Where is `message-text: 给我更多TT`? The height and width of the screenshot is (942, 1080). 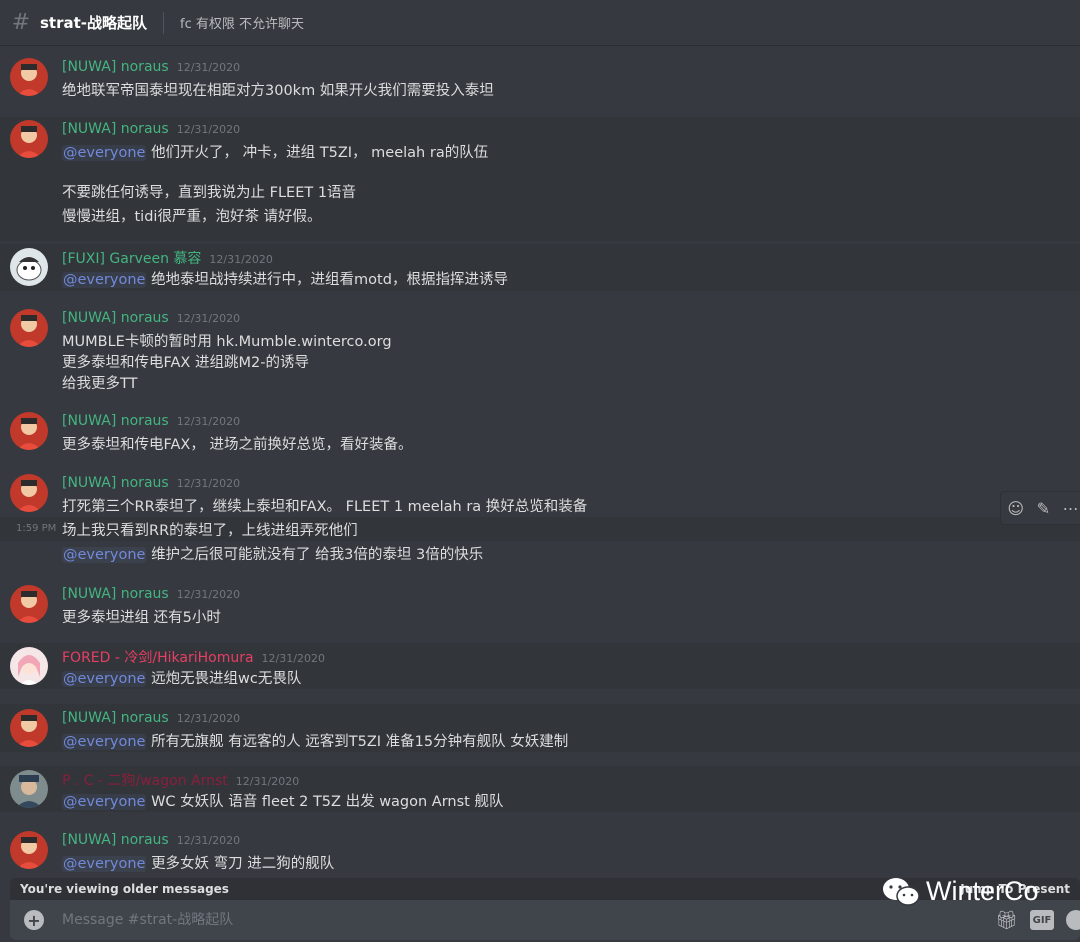 message-text: 给我更多TT is located at coordinates (100, 384).